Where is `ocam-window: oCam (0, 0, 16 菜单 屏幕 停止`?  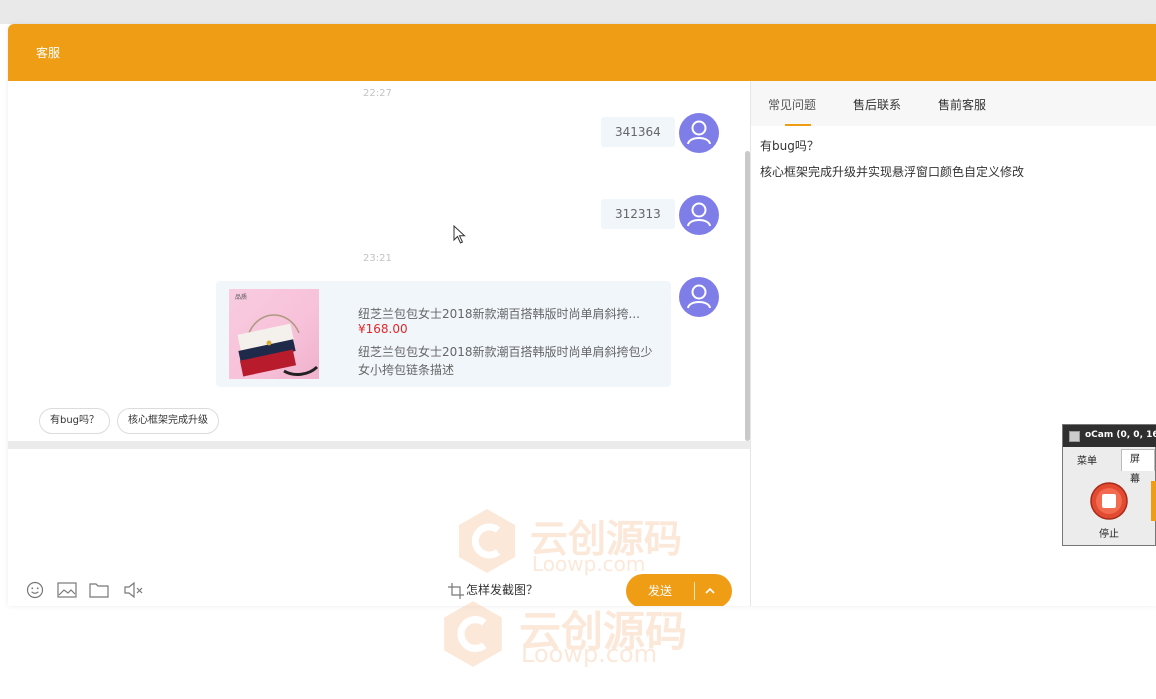
ocam-window: oCam (0, 0, 16 菜单 屏幕 停止 is located at coordinates (1109, 485).